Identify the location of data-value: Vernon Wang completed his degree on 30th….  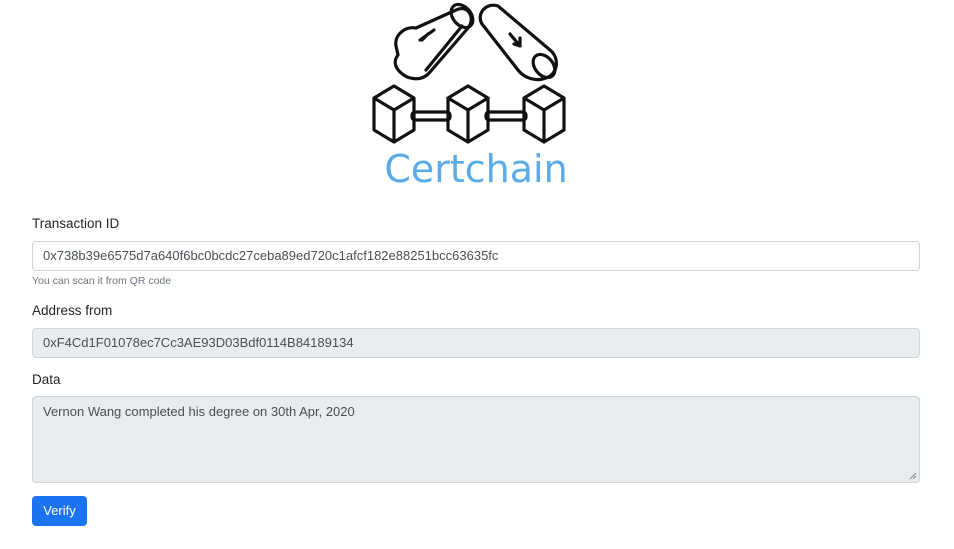
(199, 411).